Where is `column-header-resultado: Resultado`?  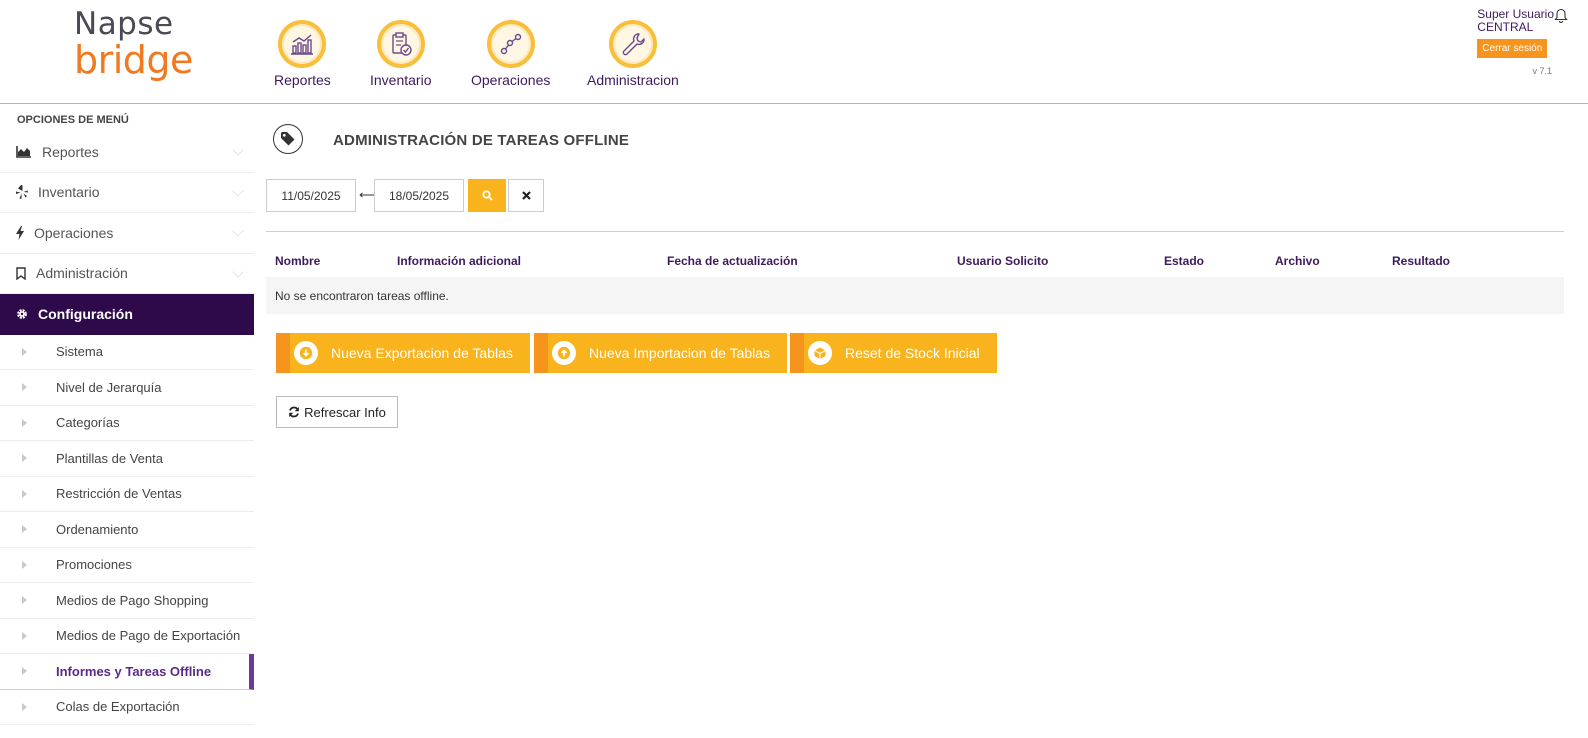 column-header-resultado: Resultado is located at coordinates (1421, 261).